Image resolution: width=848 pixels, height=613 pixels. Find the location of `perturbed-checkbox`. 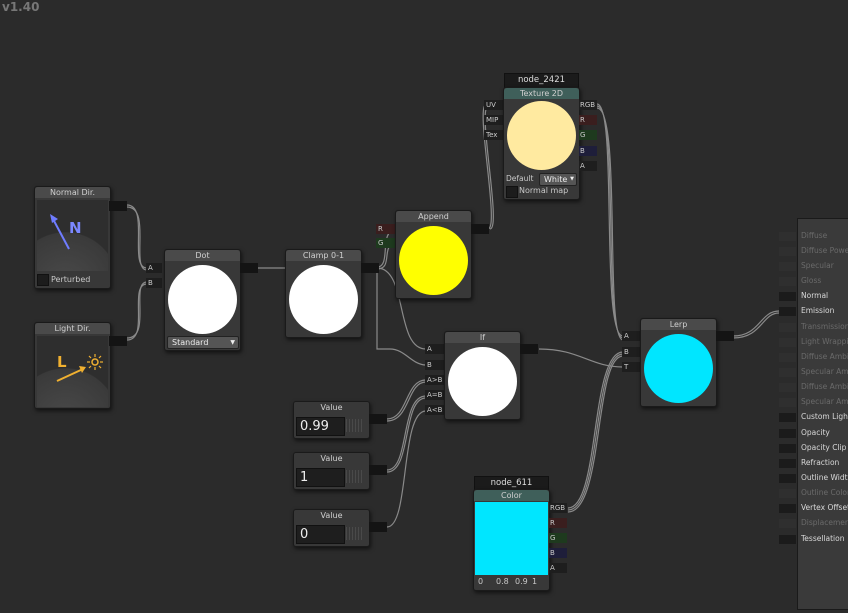

perturbed-checkbox is located at coordinates (43, 280).